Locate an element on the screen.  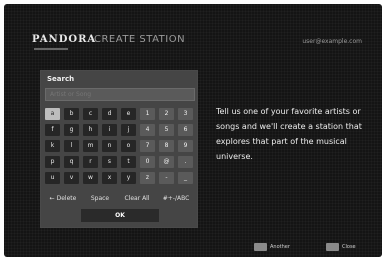
pandora-logo: PANDORA is located at coordinates (64, 39).